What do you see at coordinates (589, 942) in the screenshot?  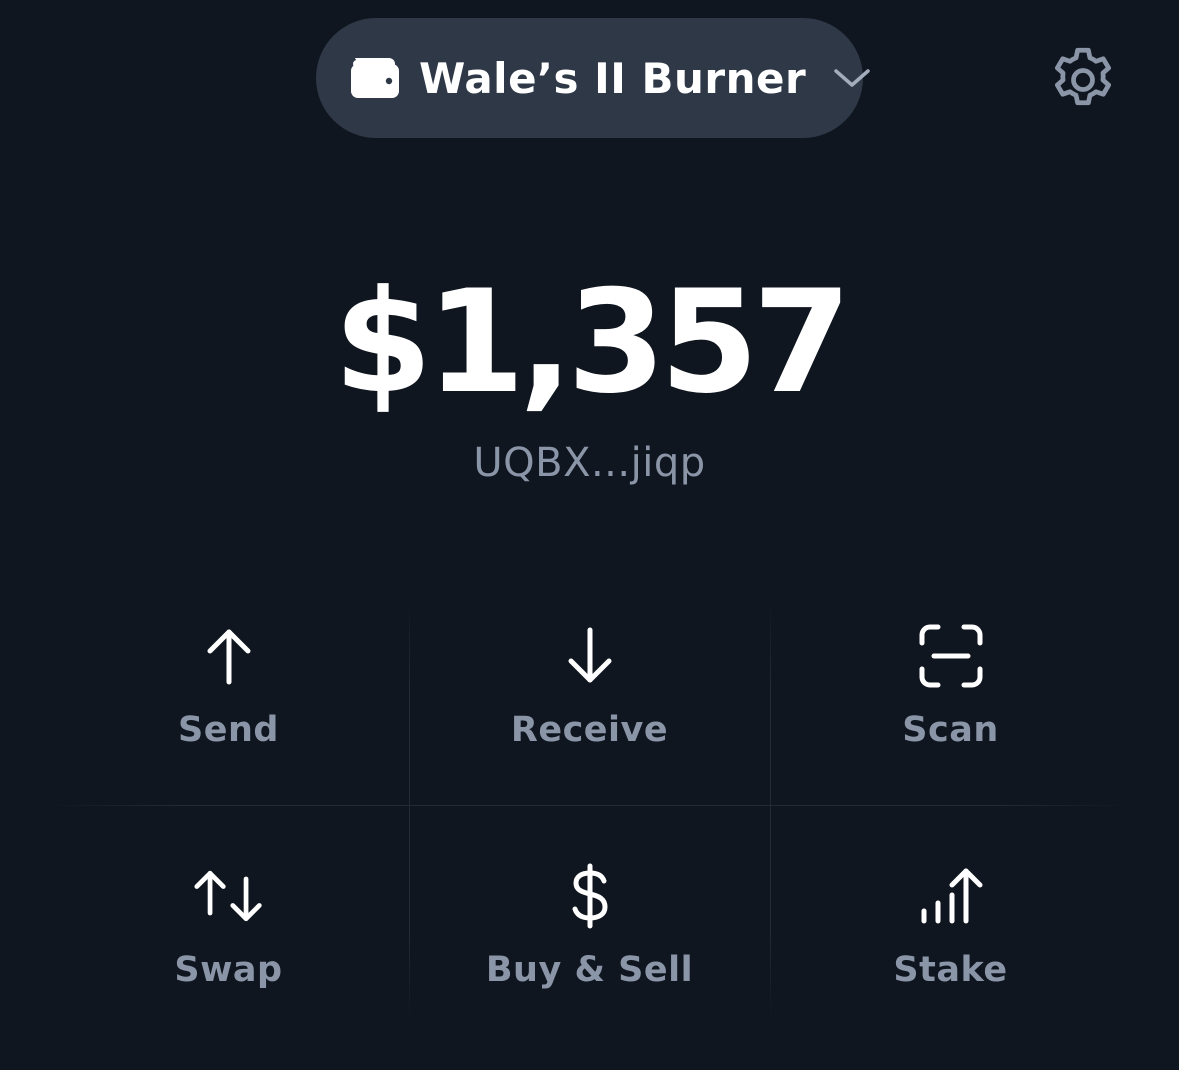 I see `buy-sell-button: Buy & Sell` at bounding box center [589, 942].